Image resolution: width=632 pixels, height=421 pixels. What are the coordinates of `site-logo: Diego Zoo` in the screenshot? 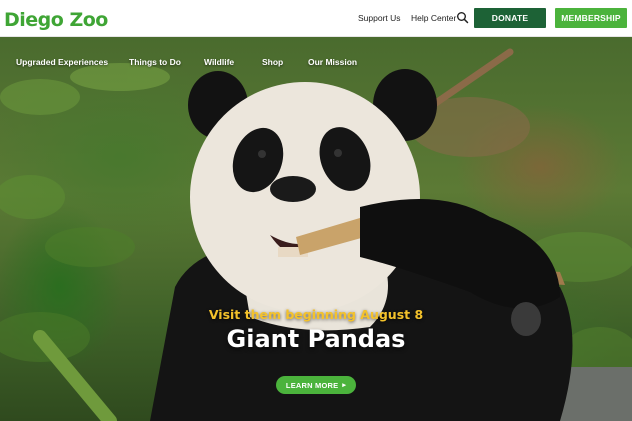 It's located at (56, 20).